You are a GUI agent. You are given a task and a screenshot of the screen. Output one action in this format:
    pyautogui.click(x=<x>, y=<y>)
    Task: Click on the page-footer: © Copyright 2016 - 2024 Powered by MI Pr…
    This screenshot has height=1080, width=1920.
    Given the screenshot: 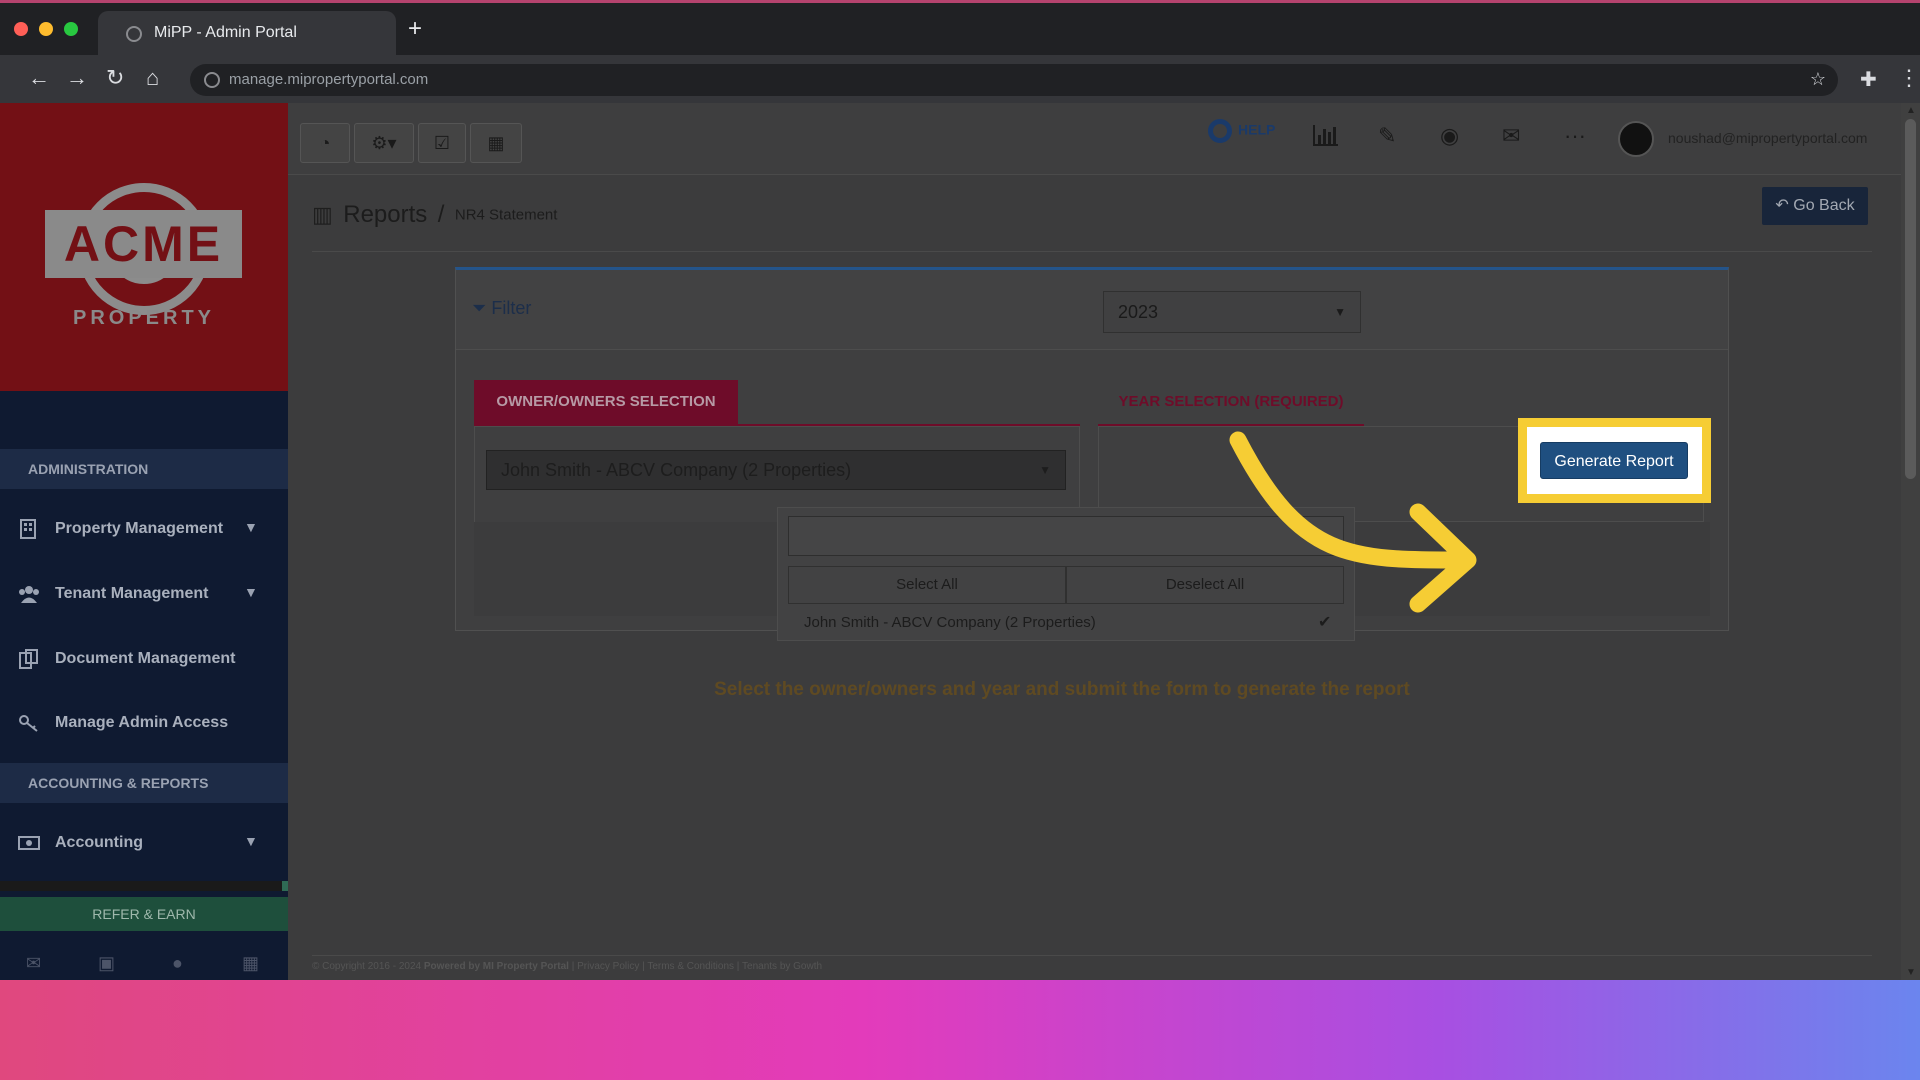 What is the action you would take?
    pyautogui.click(x=567, y=966)
    